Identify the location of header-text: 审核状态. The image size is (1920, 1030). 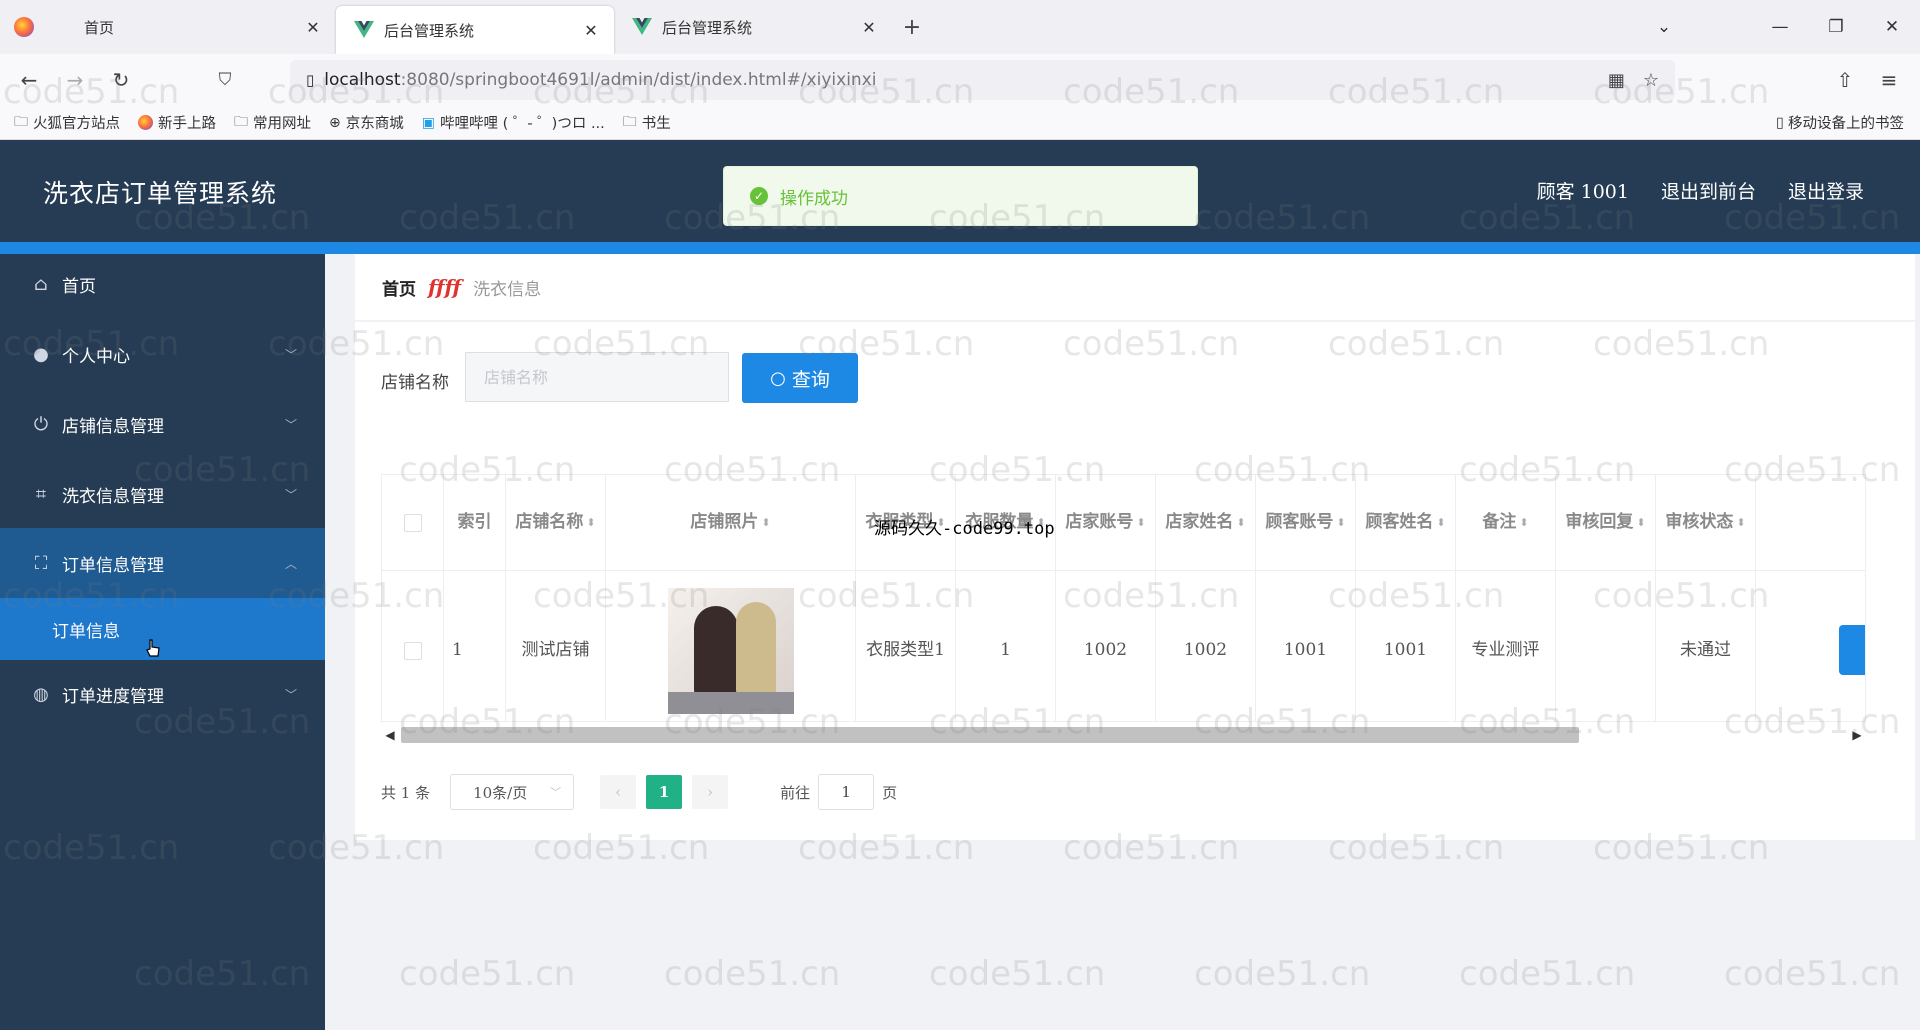
(1699, 521).